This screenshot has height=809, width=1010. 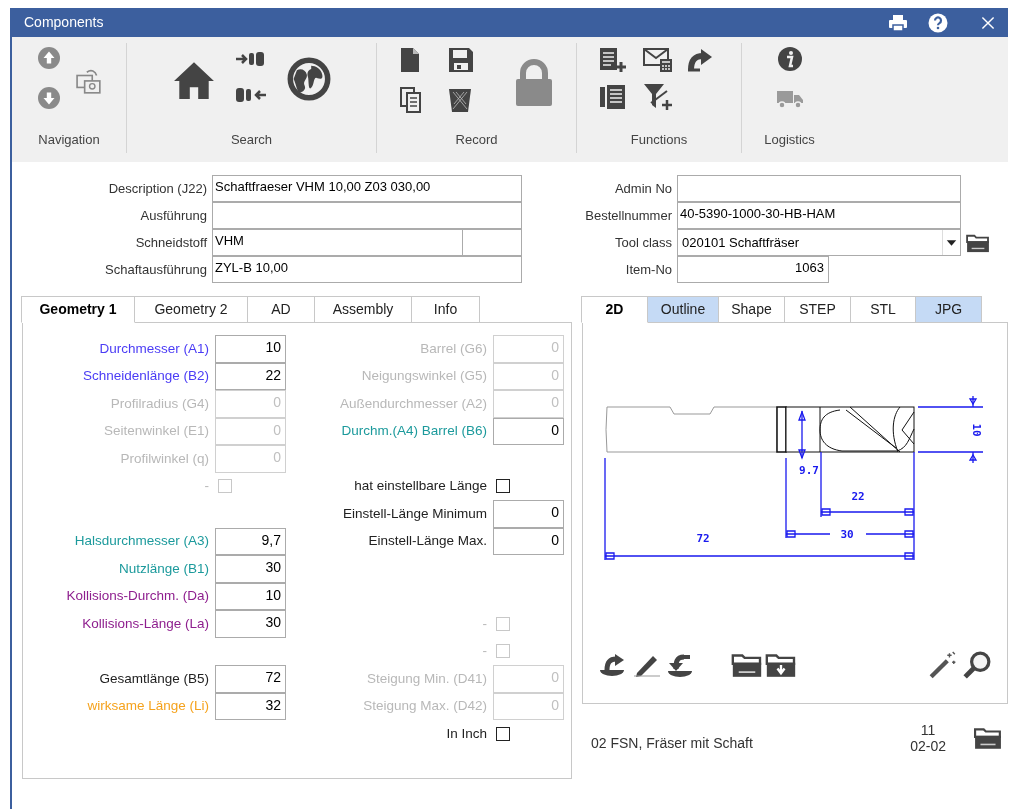 What do you see at coordinates (49, 58) in the screenshot?
I see `arrow-up-icon` at bounding box center [49, 58].